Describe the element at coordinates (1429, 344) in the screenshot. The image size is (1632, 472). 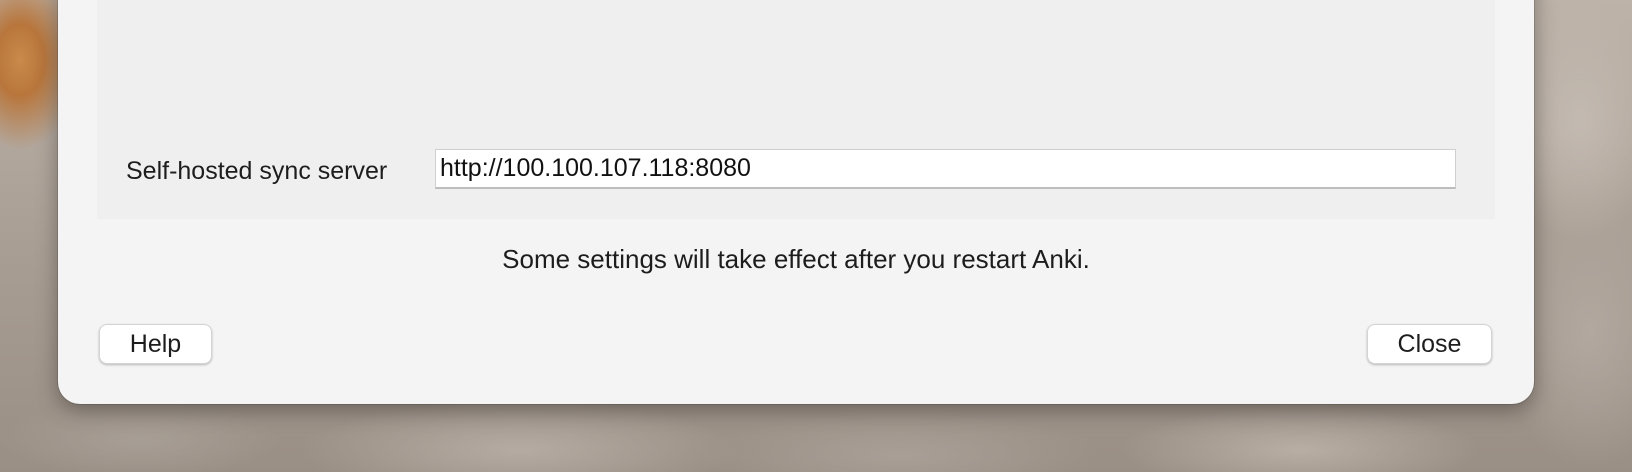
I see `close-button: Close` at that location.